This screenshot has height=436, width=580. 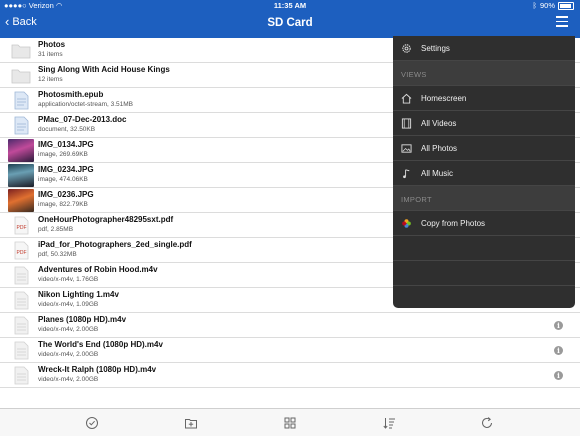 What do you see at coordinates (406, 174) in the screenshot?
I see `music-note-icon` at bounding box center [406, 174].